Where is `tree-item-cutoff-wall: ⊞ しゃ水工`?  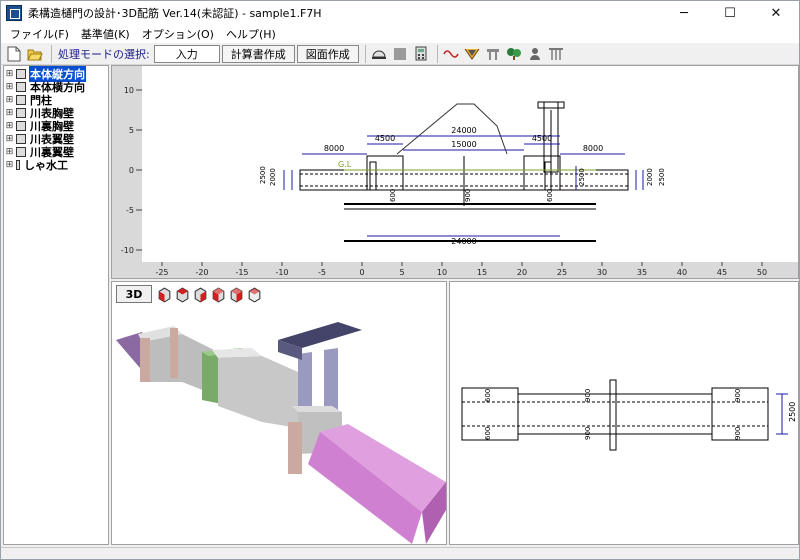
tree-item-cutoff-wall: ⊞ しゃ水工 is located at coordinates (56, 165).